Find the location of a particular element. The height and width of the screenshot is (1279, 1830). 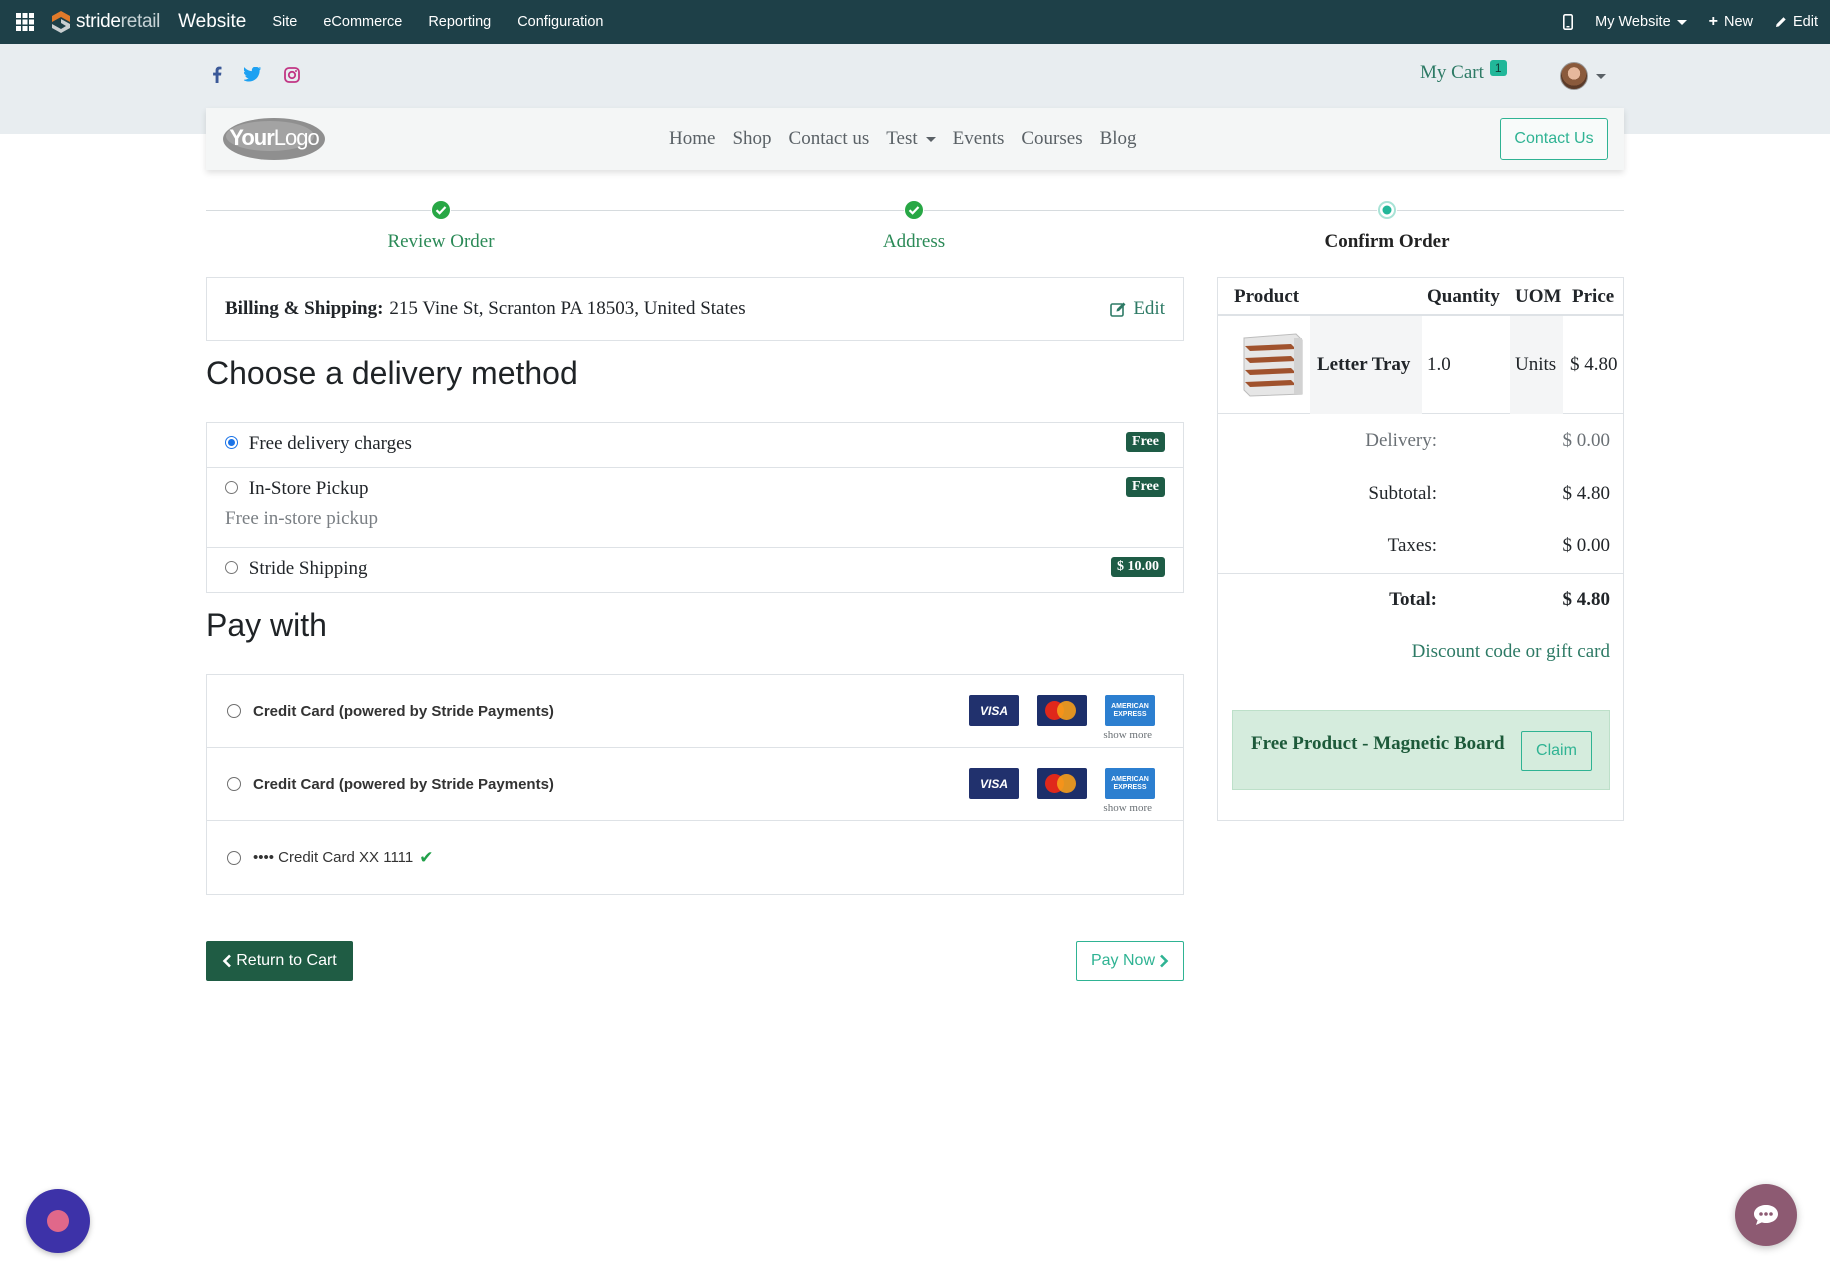

contact-us-button: Contact Us is located at coordinates (1554, 139).